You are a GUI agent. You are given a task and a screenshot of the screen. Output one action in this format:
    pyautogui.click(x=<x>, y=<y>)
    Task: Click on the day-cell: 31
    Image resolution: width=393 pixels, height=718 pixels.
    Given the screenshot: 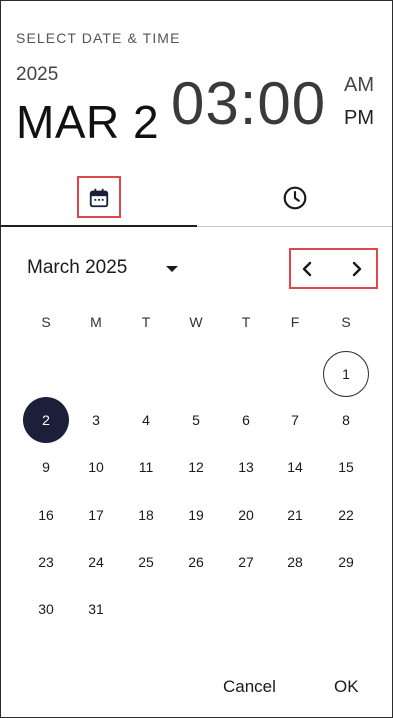 What is the action you would take?
    pyautogui.click(x=96, y=609)
    